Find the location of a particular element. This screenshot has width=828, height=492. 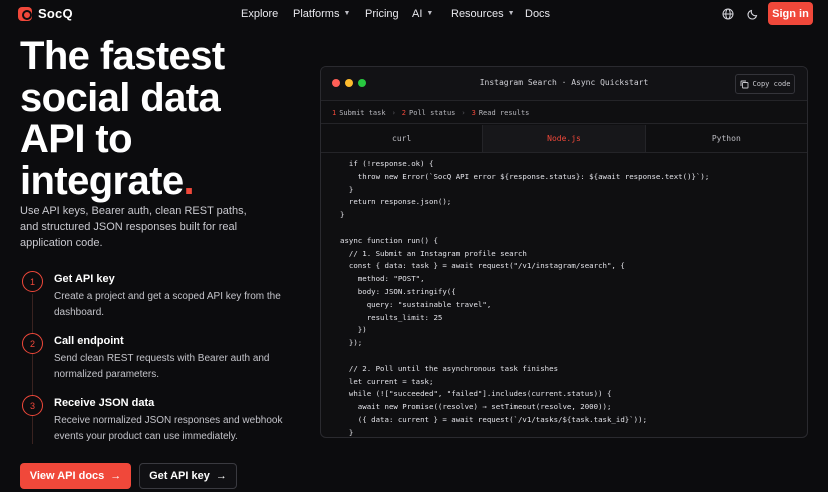

get-api-key-label: Get API key is located at coordinates (179, 476).